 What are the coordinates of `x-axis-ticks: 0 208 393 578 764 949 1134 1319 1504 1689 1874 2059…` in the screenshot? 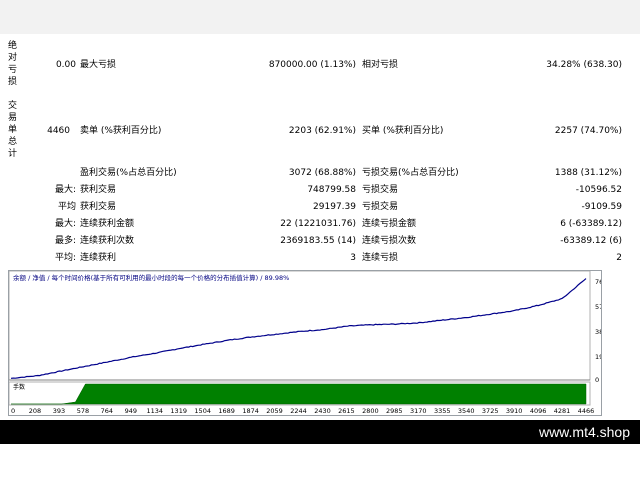 It's located at (302, 411).